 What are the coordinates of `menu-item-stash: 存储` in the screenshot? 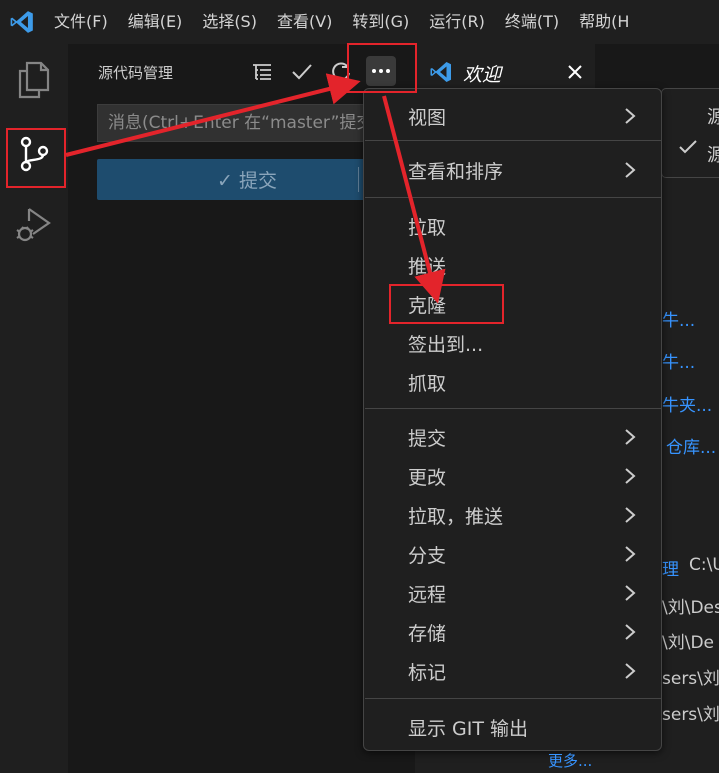 It's located at (512, 632).